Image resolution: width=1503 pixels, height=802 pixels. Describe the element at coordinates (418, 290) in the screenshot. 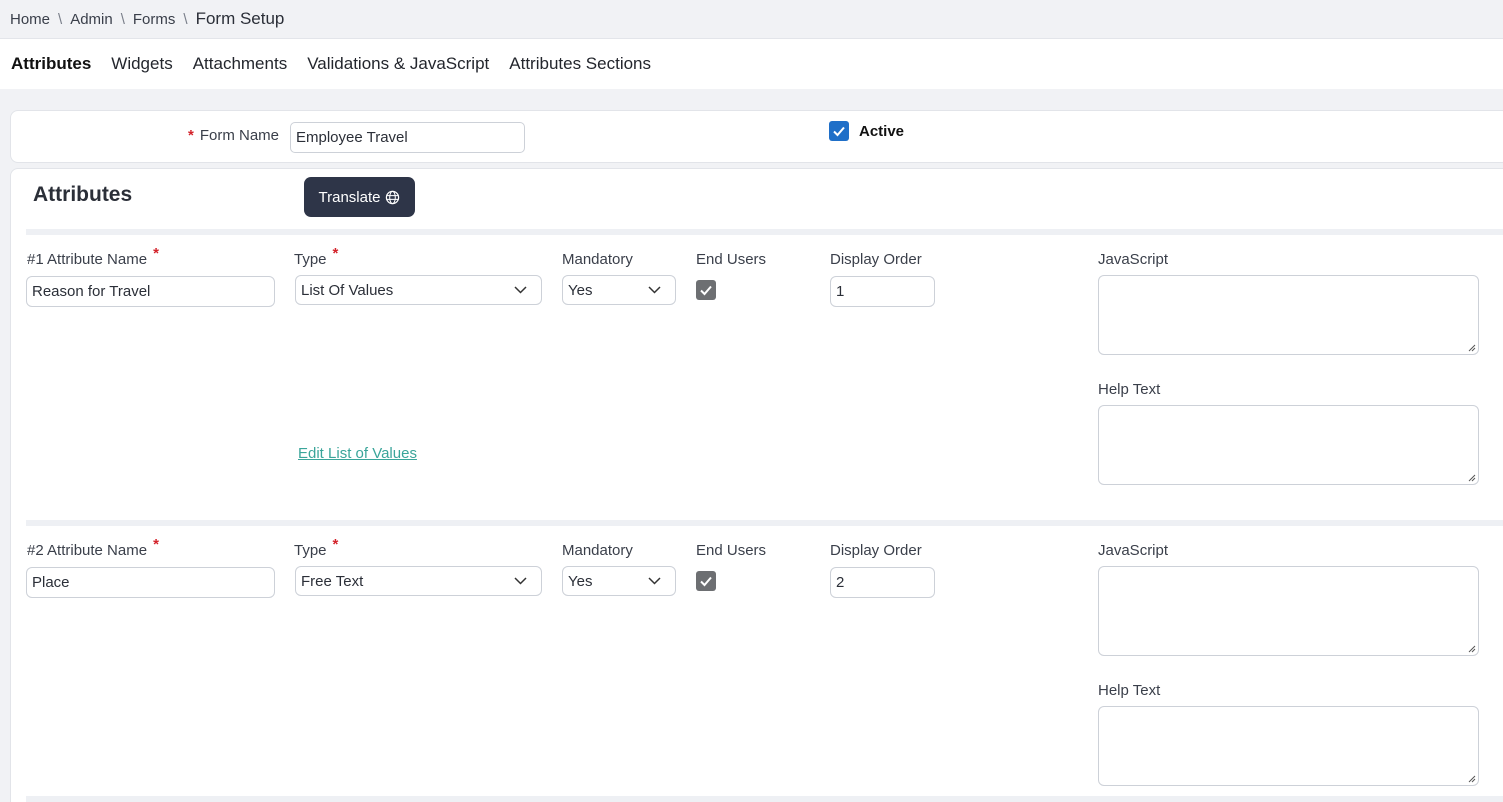

I see `type-select: List Of Values` at that location.